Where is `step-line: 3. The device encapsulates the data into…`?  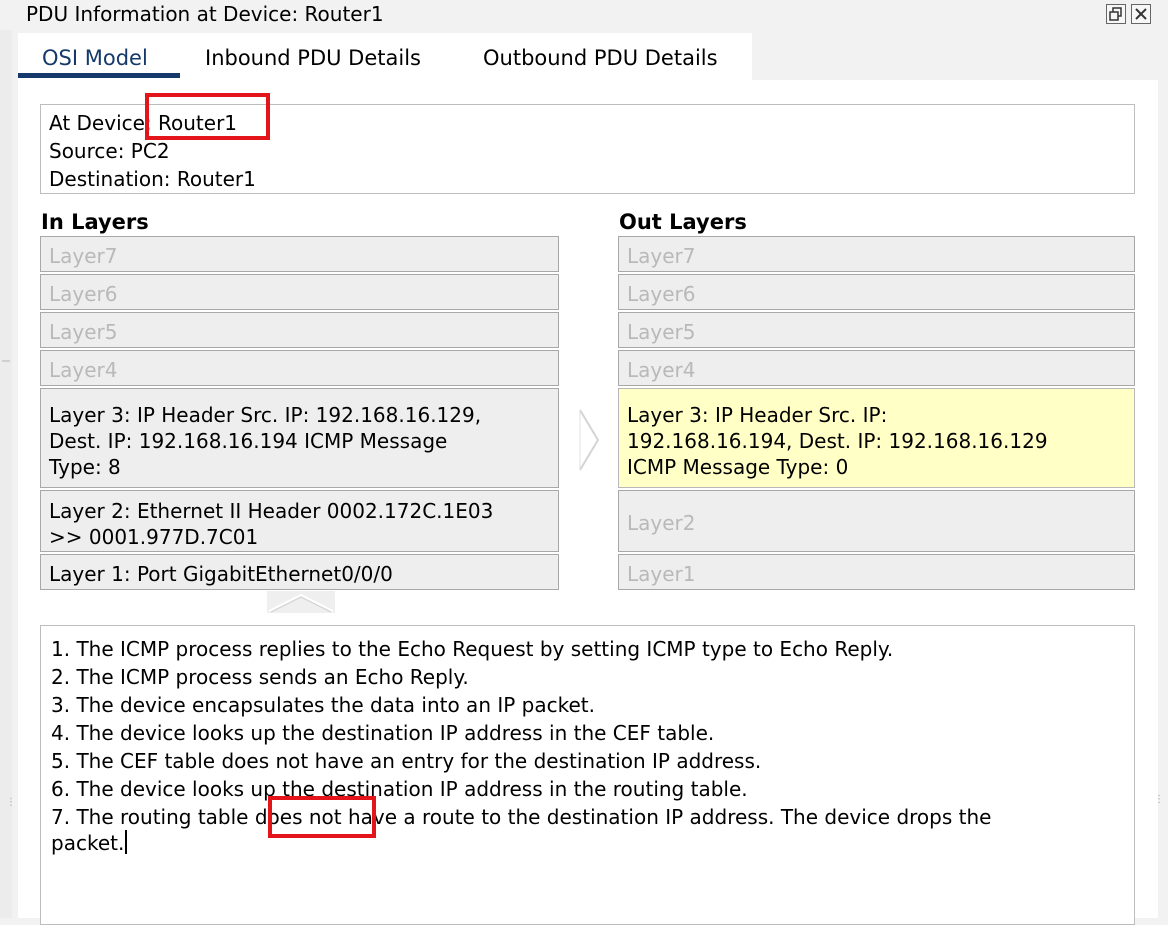 step-line: 3. The device encapsulates the data into… is located at coordinates (323, 705).